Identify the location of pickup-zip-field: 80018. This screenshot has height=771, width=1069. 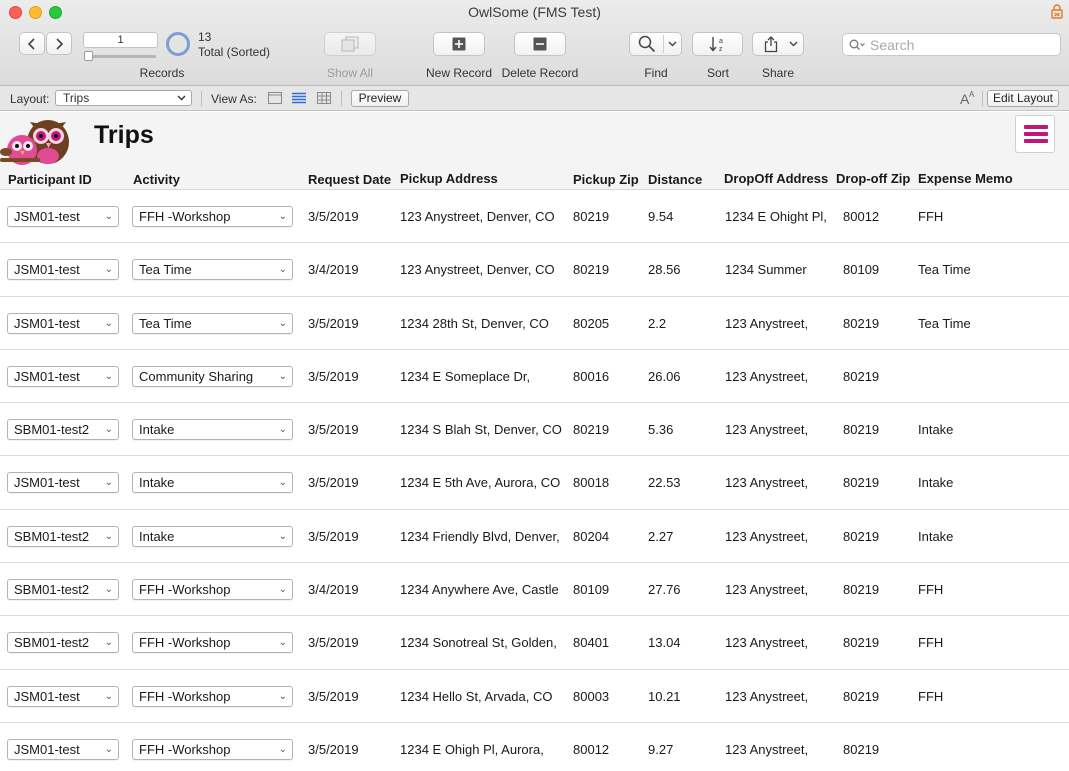
(591, 482).